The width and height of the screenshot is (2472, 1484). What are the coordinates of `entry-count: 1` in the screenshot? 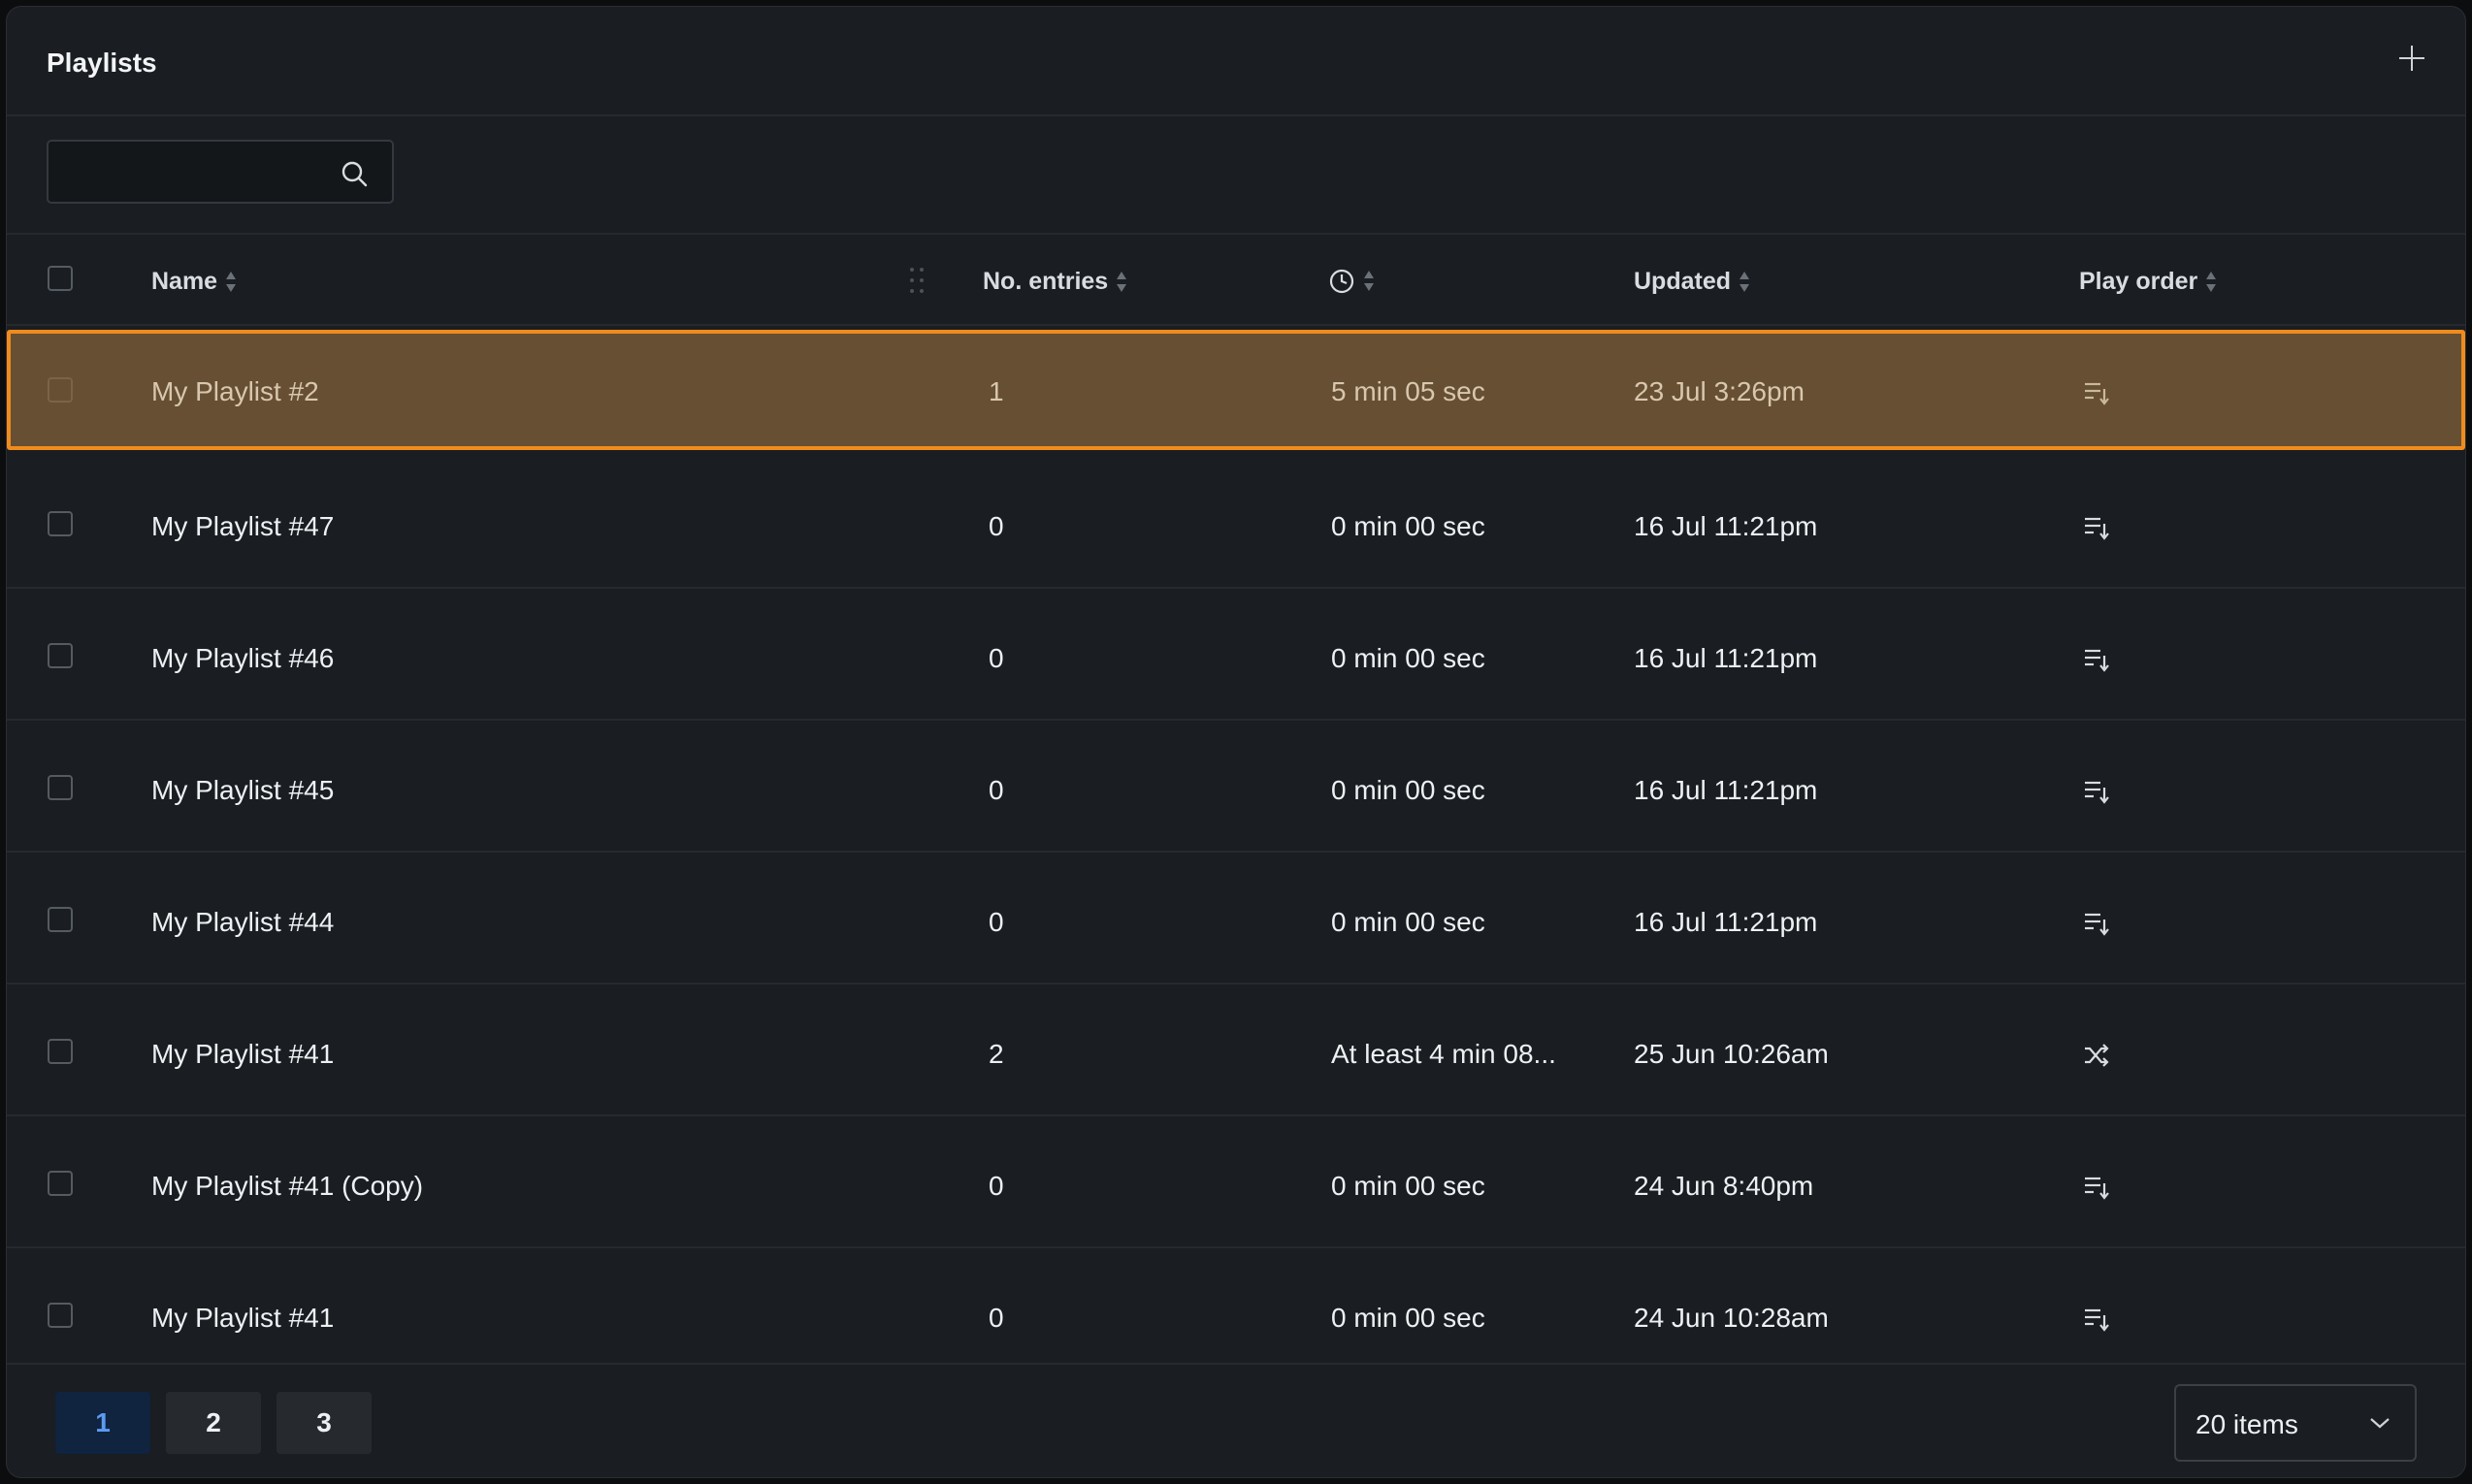 It's located at (996, 391).